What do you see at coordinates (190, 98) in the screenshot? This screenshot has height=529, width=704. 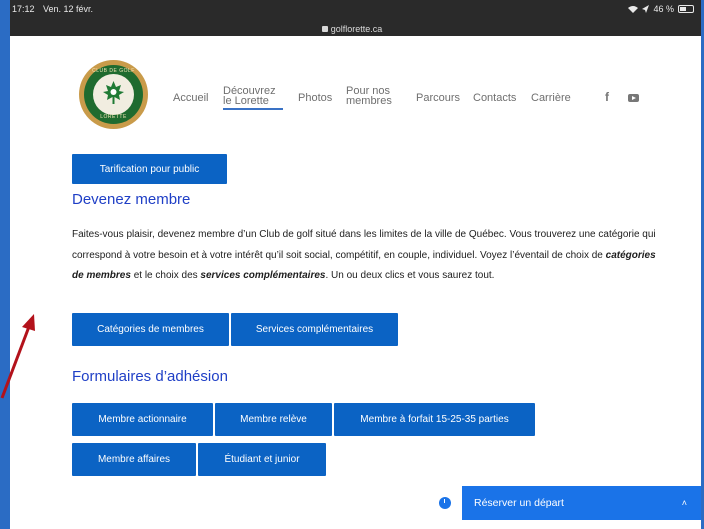 I see `nav-accueil: Accueil` at bounding box center [190, 98].